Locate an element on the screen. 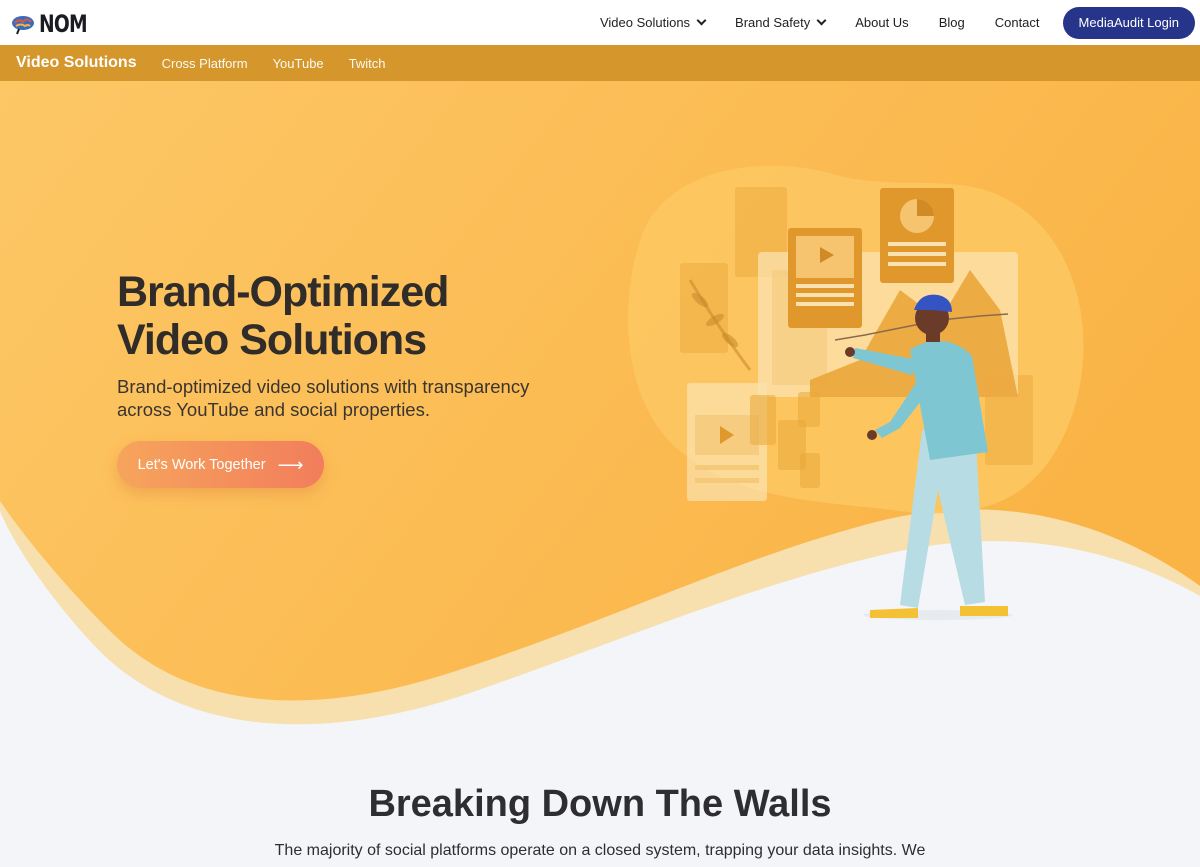 The image size is (1200, 867). nav-label: Contact is located at coordinates (1017, 22).